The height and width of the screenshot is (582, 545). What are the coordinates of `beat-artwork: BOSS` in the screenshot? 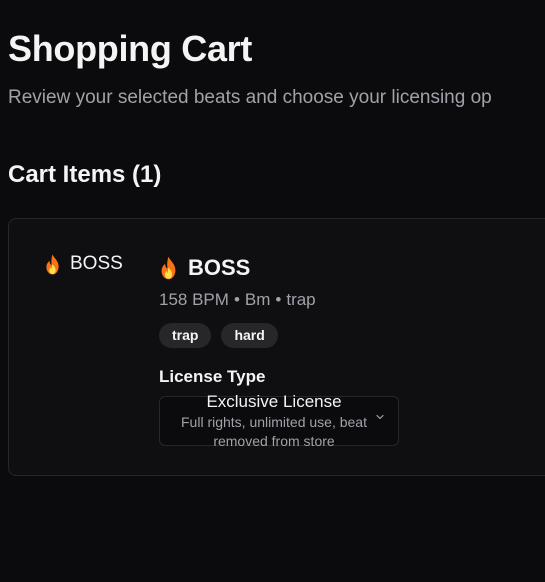 It's located at (83, 264).